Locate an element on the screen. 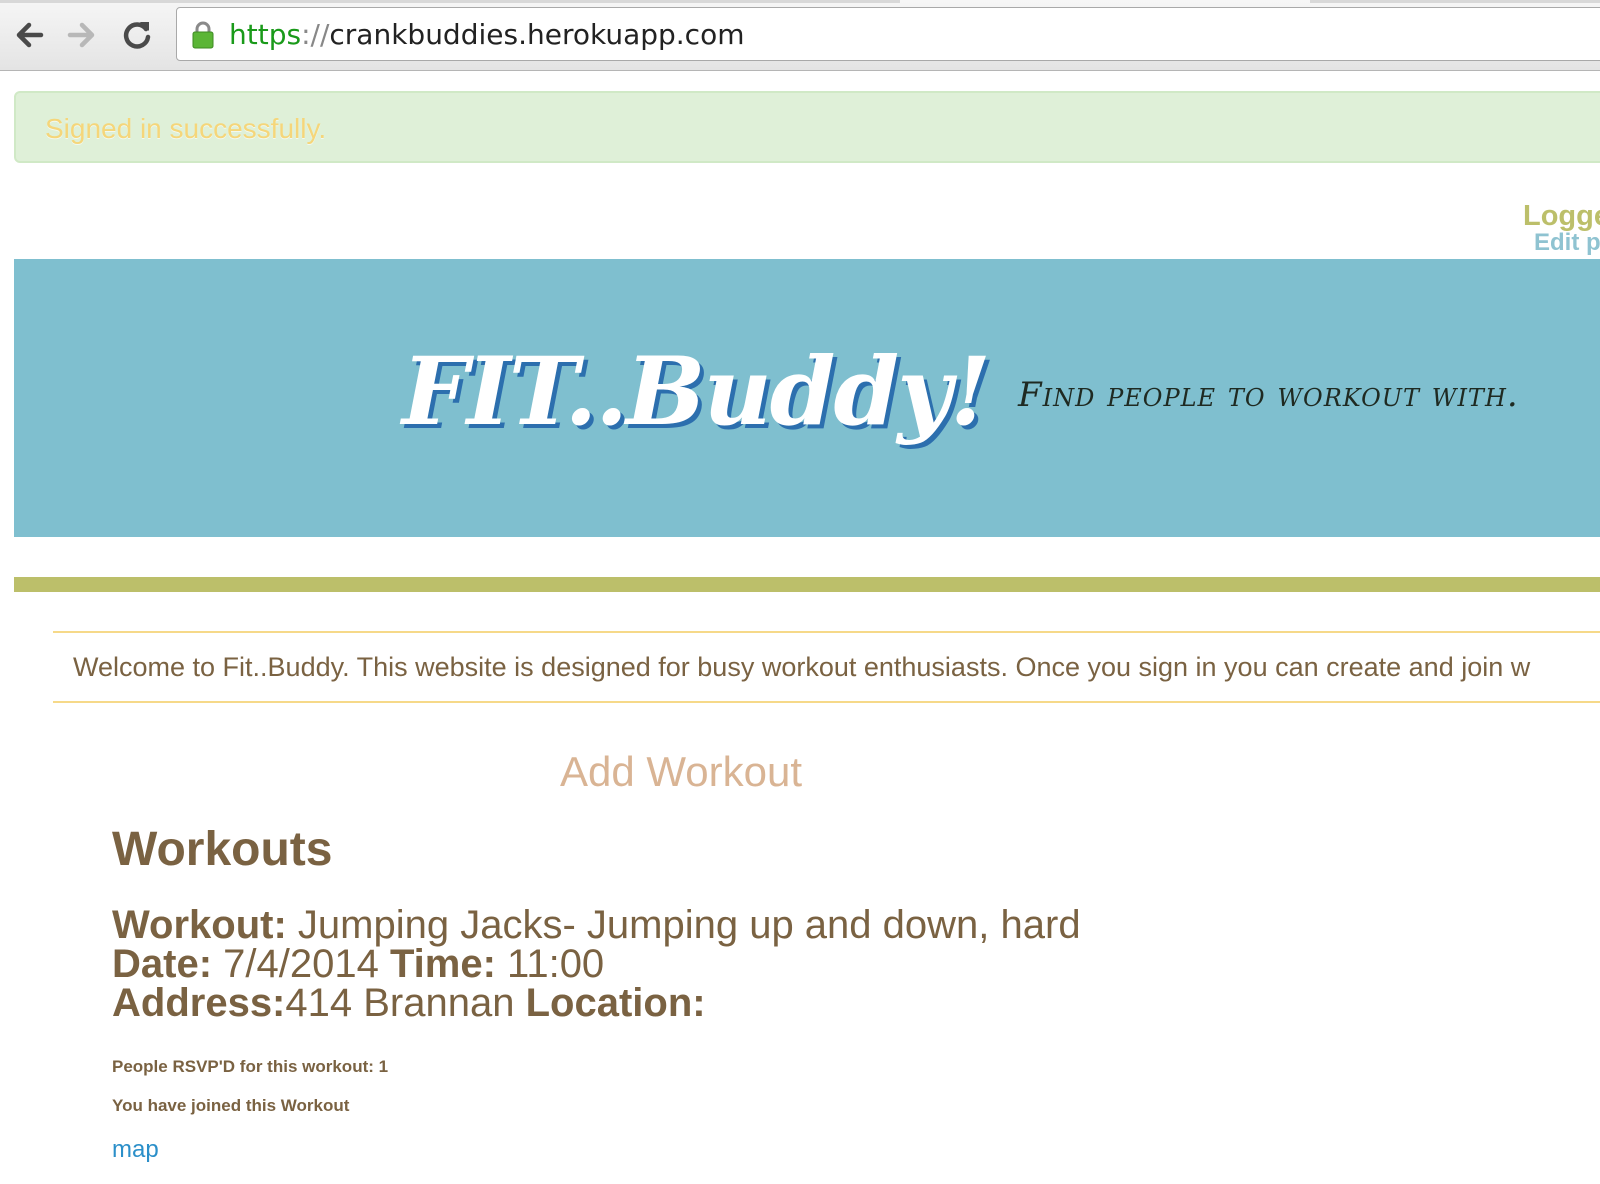 The image size is (1600, 1184). forward-arrow-icon is located at coordinates (82, 35).